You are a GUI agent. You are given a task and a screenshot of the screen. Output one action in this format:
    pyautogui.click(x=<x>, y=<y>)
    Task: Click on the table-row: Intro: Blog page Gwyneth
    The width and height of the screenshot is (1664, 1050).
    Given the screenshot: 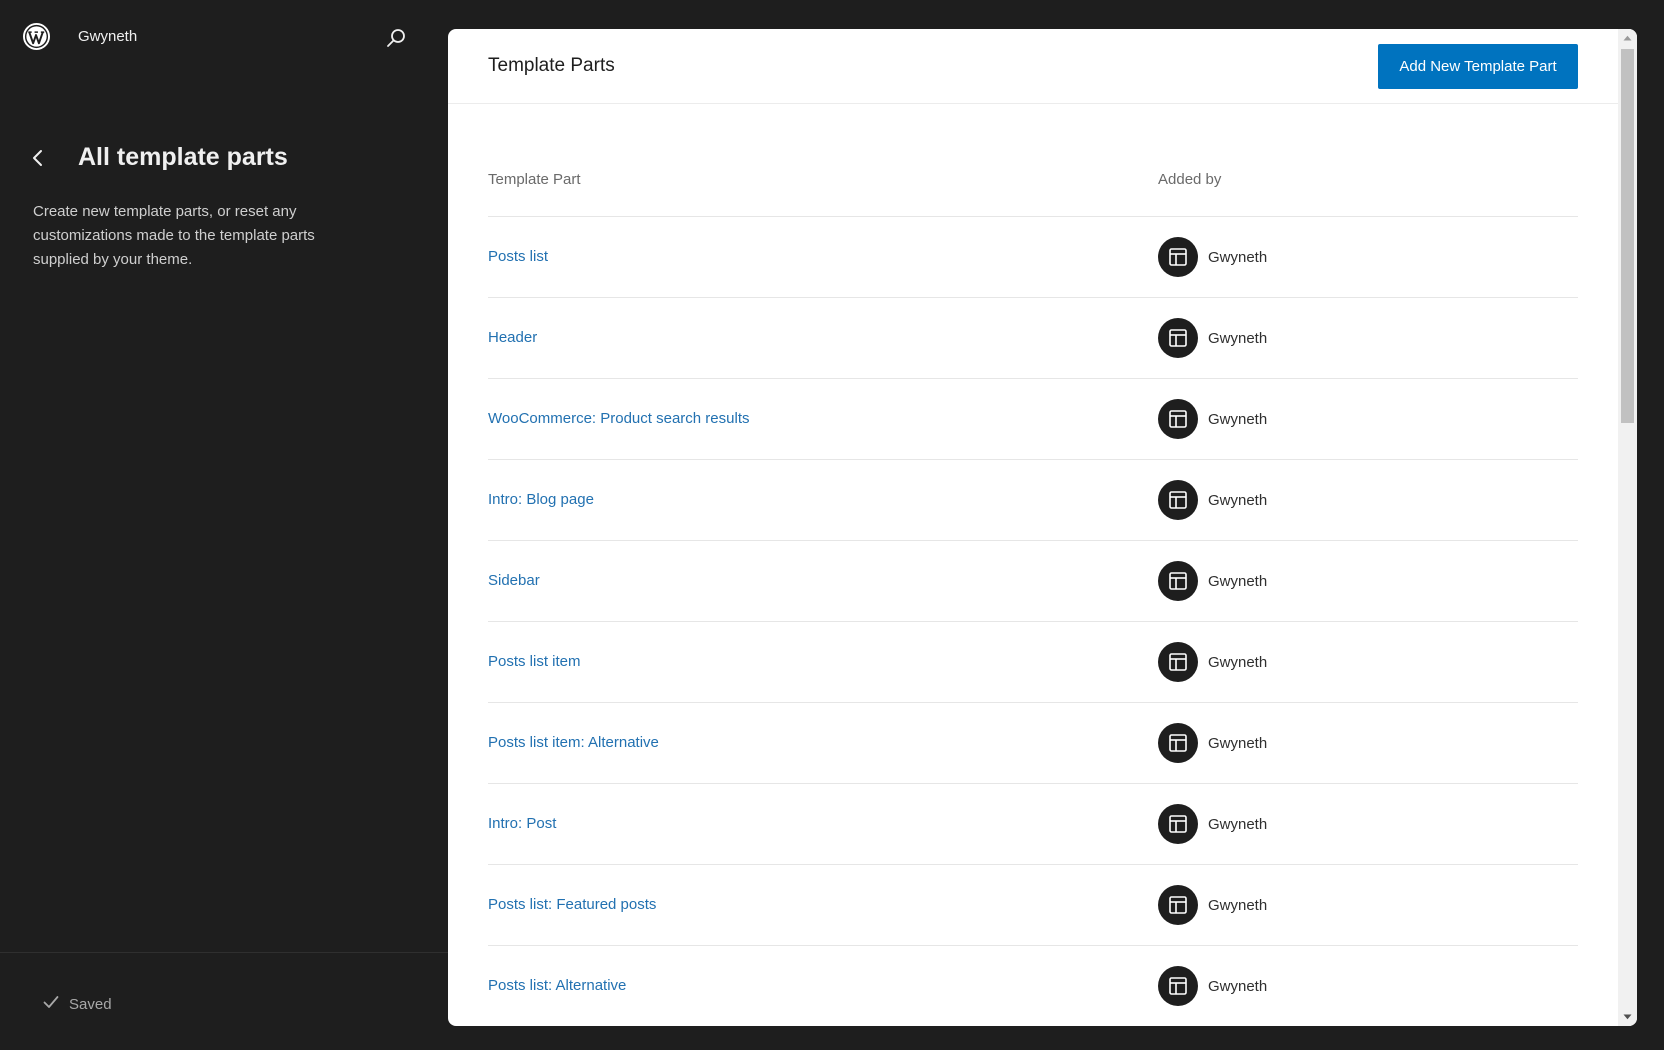 What is the action you would take?
    pyautogui.click(x=1033, y=500)
    